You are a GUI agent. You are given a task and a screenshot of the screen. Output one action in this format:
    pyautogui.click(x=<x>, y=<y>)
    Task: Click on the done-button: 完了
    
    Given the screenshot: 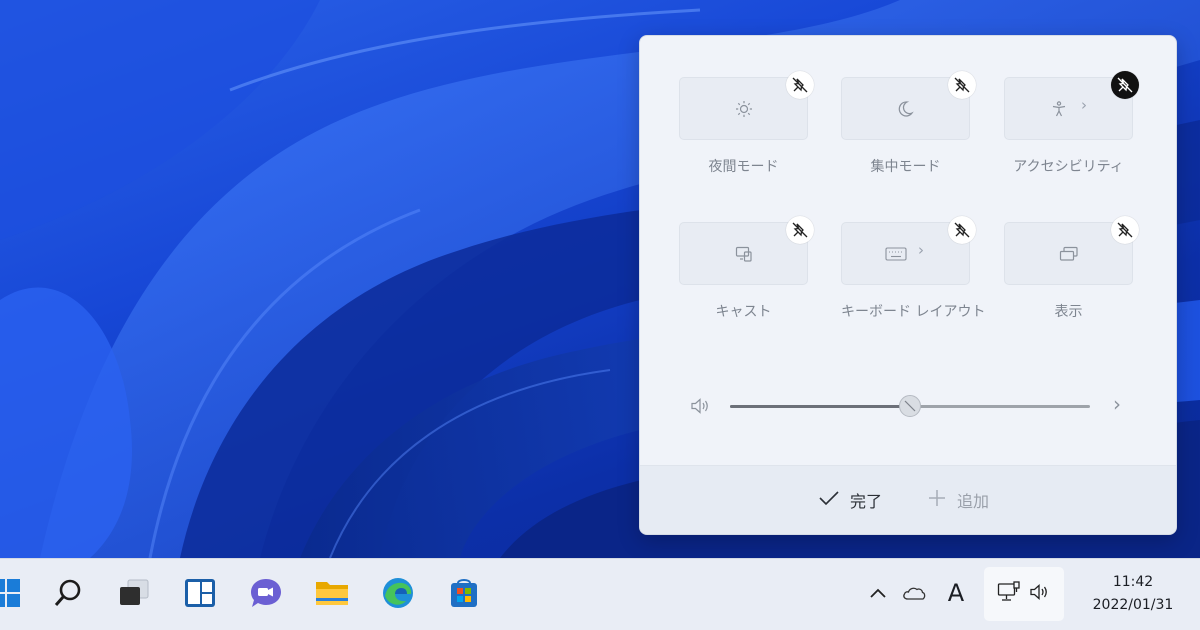 What is the action you would take?
    pyautogui.click(x=850, y=500)
    